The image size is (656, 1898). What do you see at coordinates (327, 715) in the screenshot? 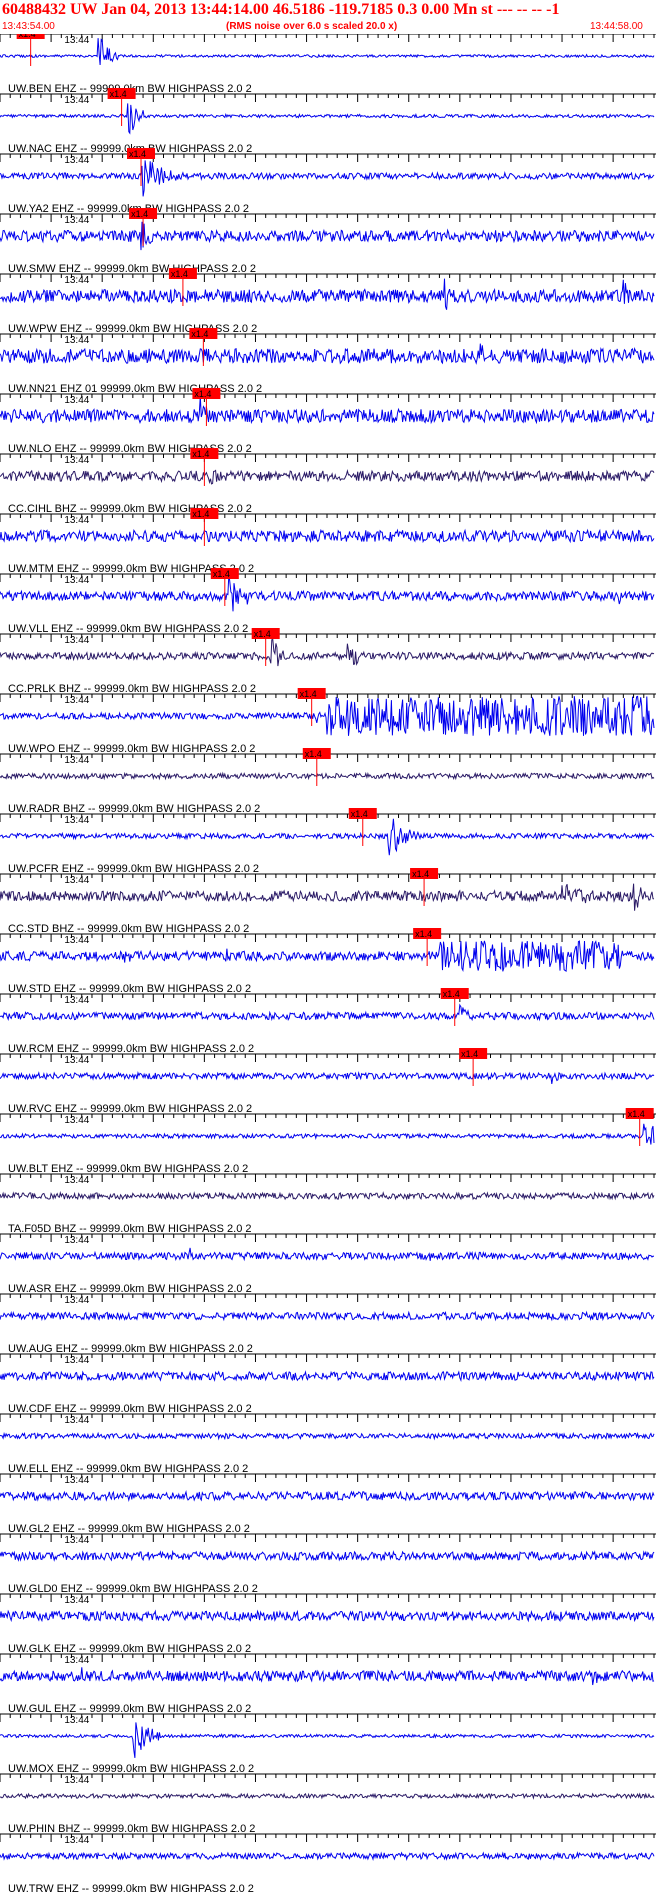
I see `trace-11-waveform` at bounding box center [327, 715].